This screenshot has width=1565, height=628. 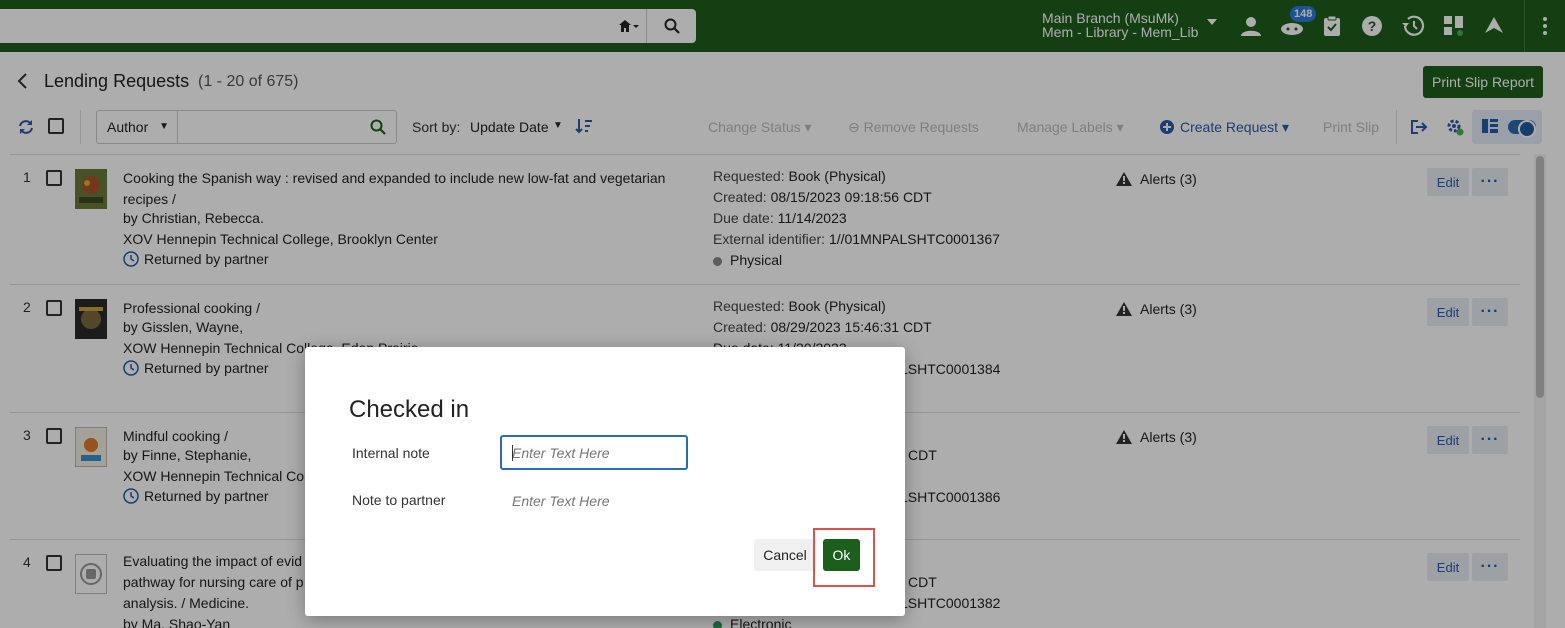 What do you see at coordinates (409, 409) in the screenshot?
I see `dialog-title: Checked in` at bounding box center [409, 409].